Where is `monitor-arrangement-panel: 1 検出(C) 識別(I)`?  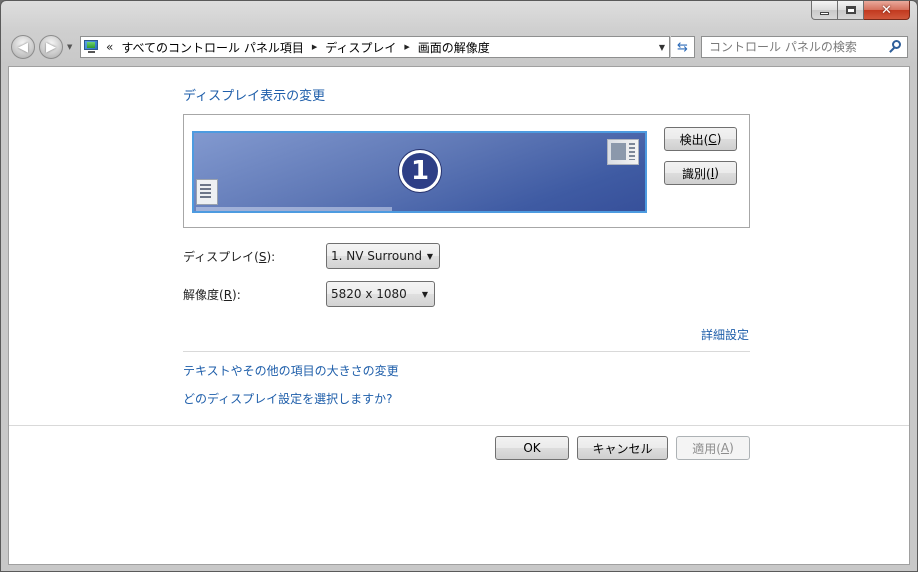 monitor-arrangement-panel: 1 検出(C) 識別(I) is located at coordinates (466, 171).